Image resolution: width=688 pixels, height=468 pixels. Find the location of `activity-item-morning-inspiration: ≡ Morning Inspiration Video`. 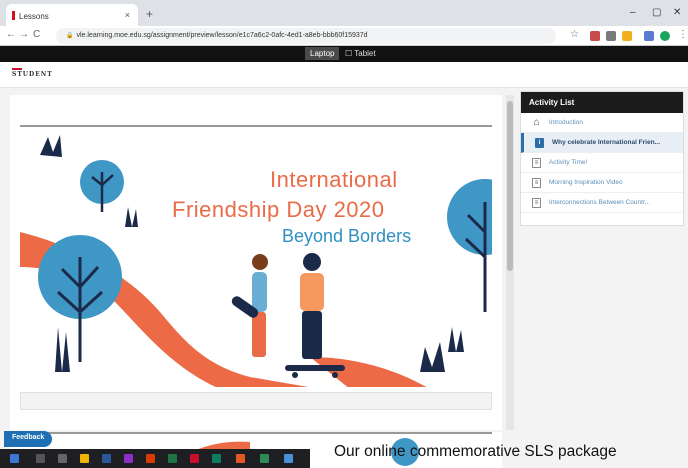

activity-item-morning-inspiration: ≡ Morning Inspiration Video is located at coordinates (602, 183).